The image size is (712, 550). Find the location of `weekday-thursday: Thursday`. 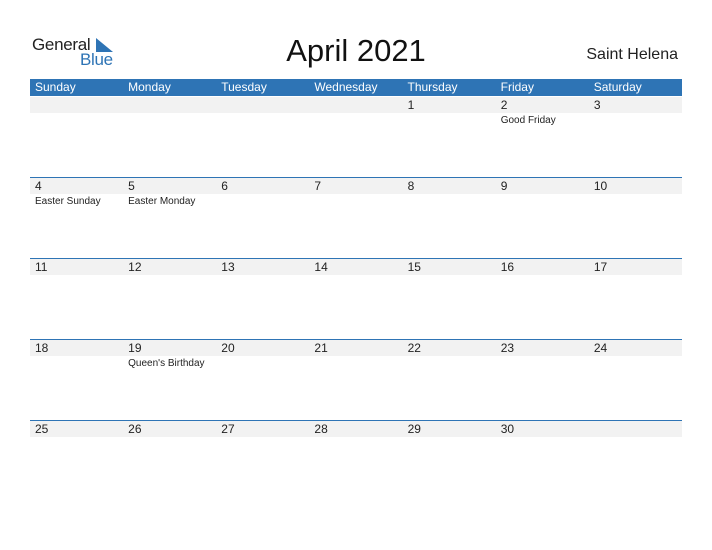

weekday-thursday: Thursday is located at coordinates (432, 87).